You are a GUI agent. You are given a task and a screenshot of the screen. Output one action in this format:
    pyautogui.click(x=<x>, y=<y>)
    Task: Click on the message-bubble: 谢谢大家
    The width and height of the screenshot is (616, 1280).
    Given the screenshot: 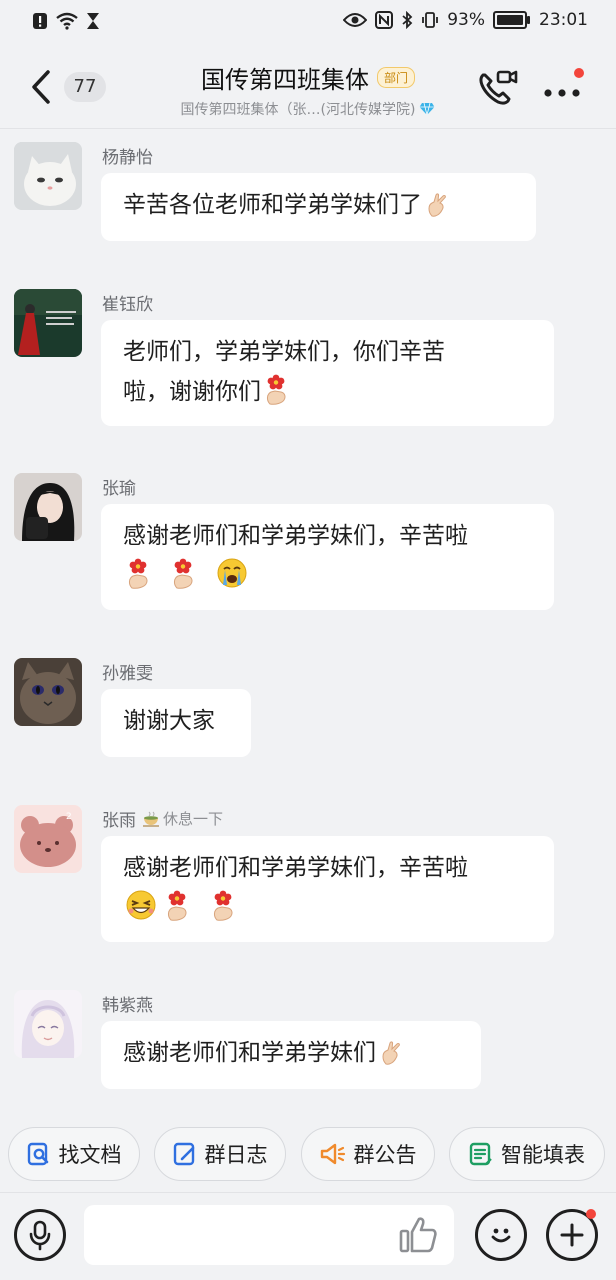 What is the action you would take?
    pyautogui.click(x=176, y=723)
    